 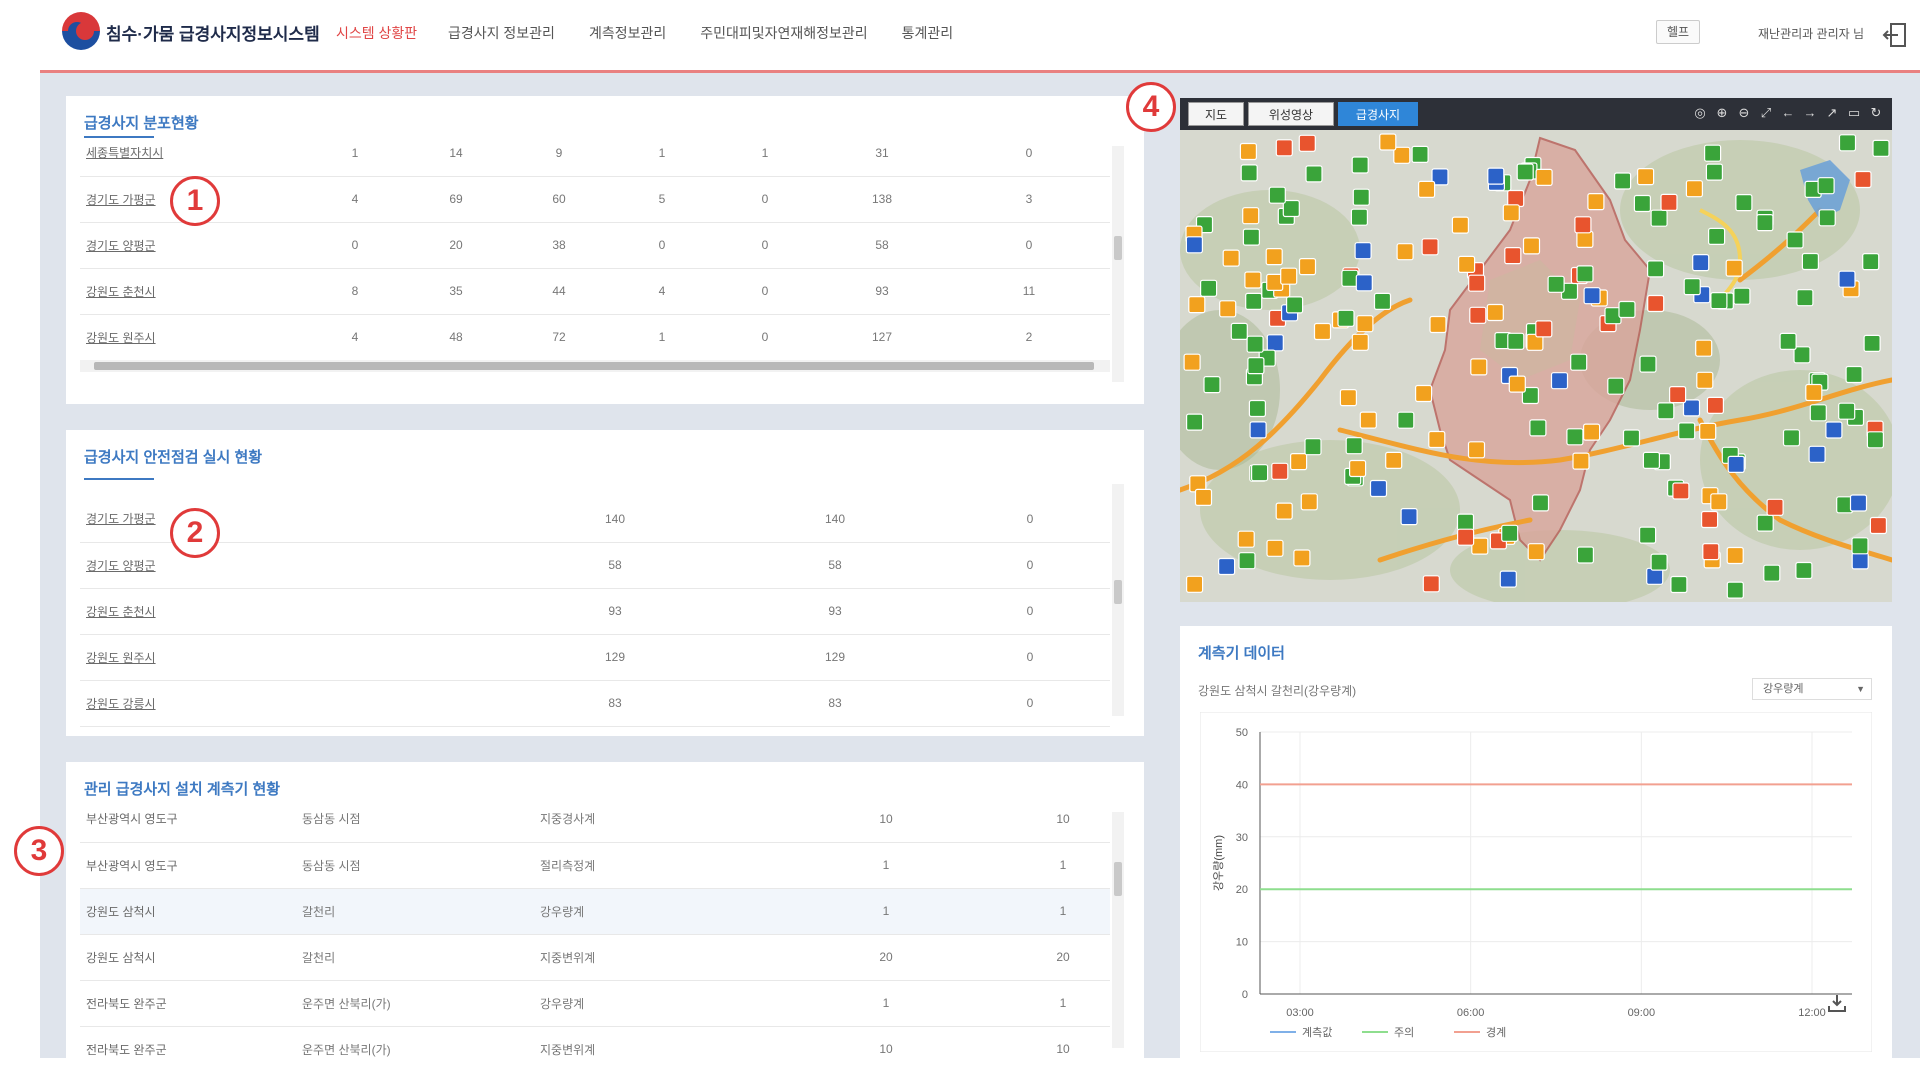 I want to click on tab-map: 지도, so click(x=1216, y=114).